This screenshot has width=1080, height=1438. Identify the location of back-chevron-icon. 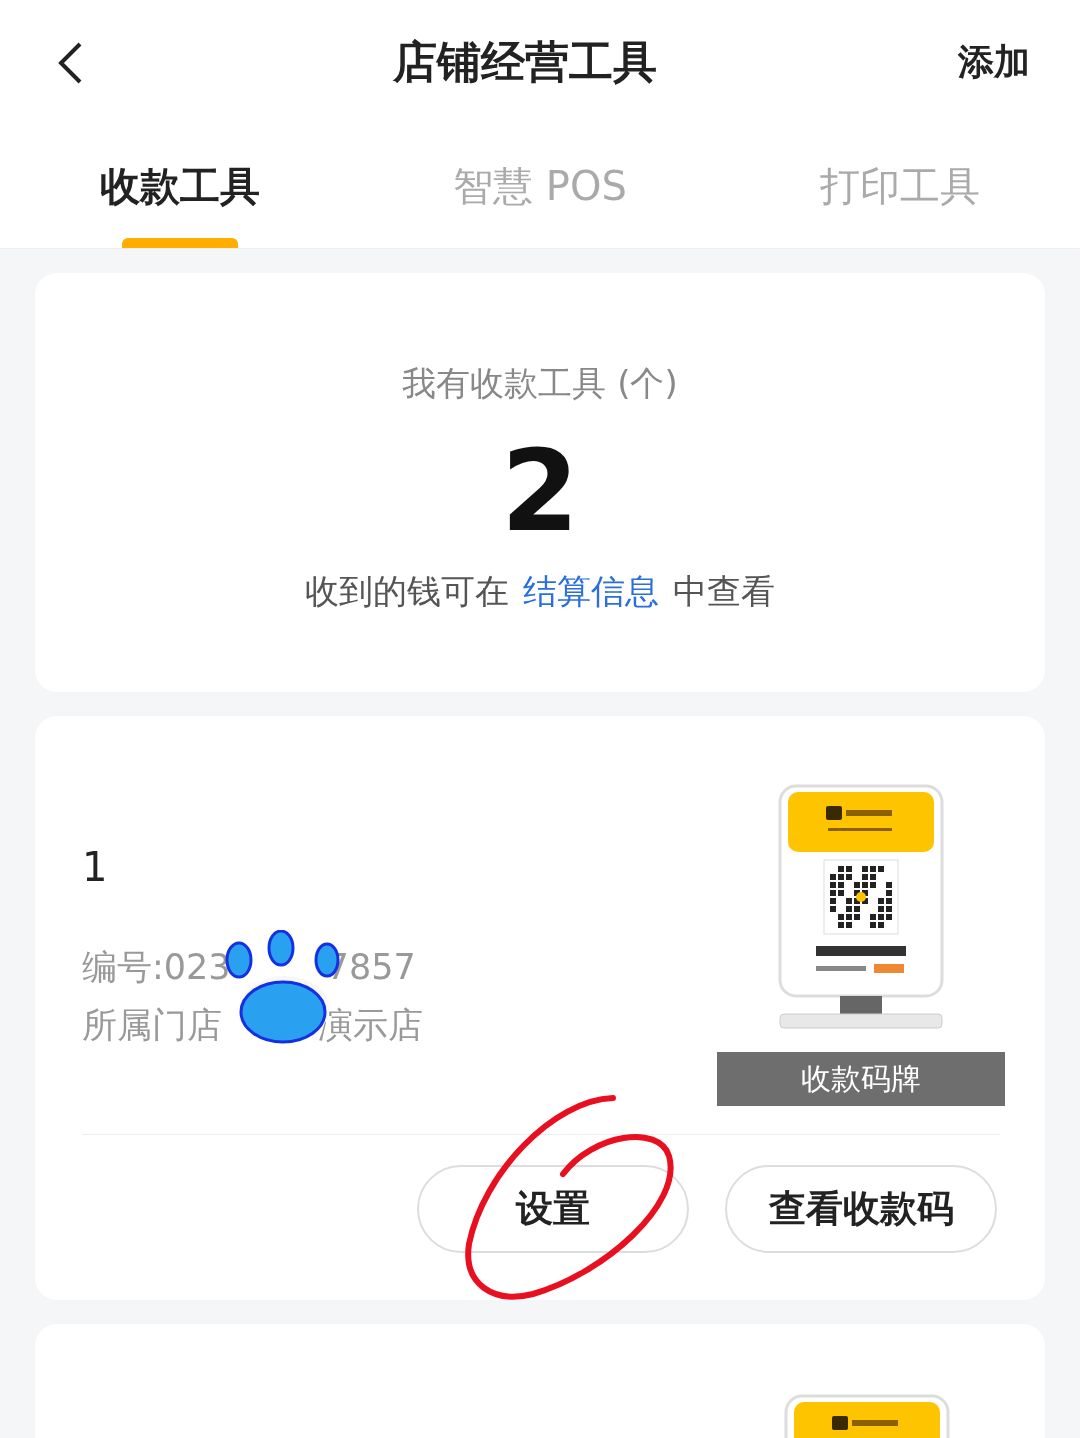
(70, 62).